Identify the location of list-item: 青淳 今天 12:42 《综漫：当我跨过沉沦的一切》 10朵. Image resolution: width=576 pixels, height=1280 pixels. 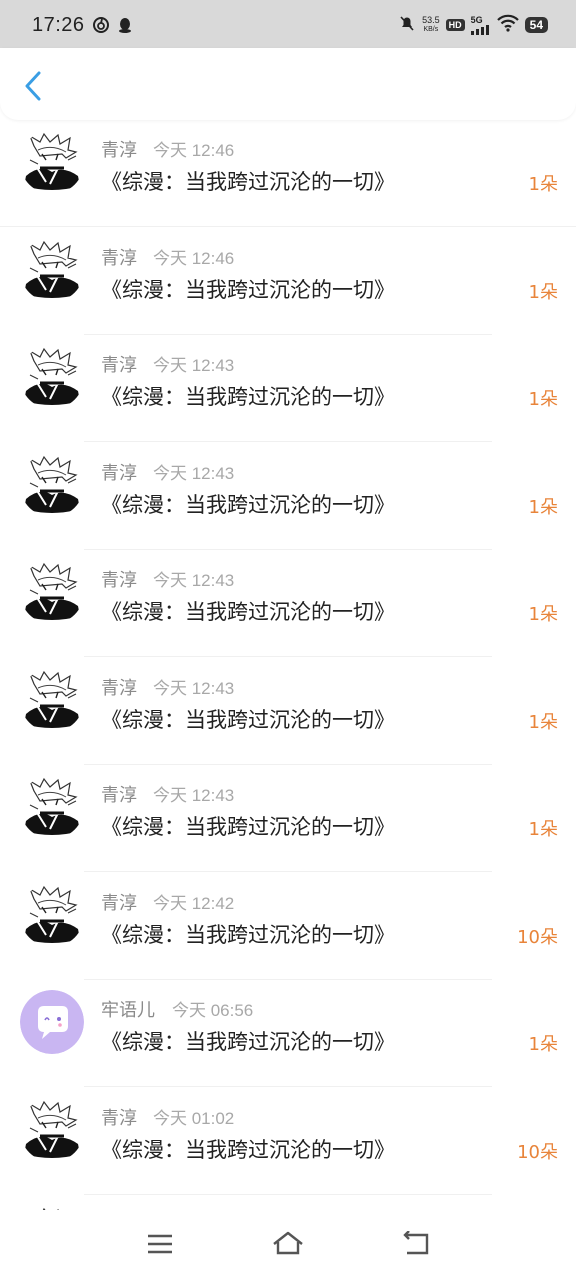
(288, 926).